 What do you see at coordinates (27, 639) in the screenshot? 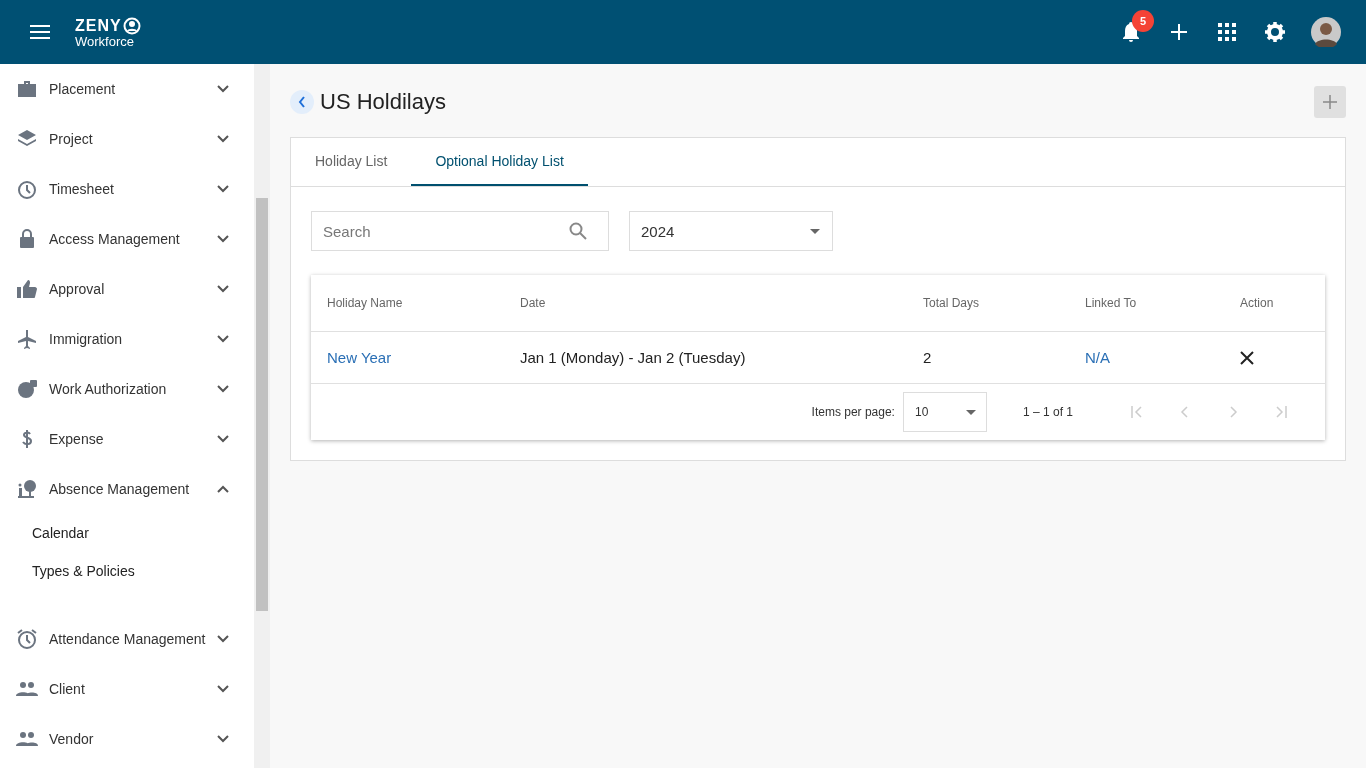
I see `alarm-clock-icon` at bounding box center [27, 639].